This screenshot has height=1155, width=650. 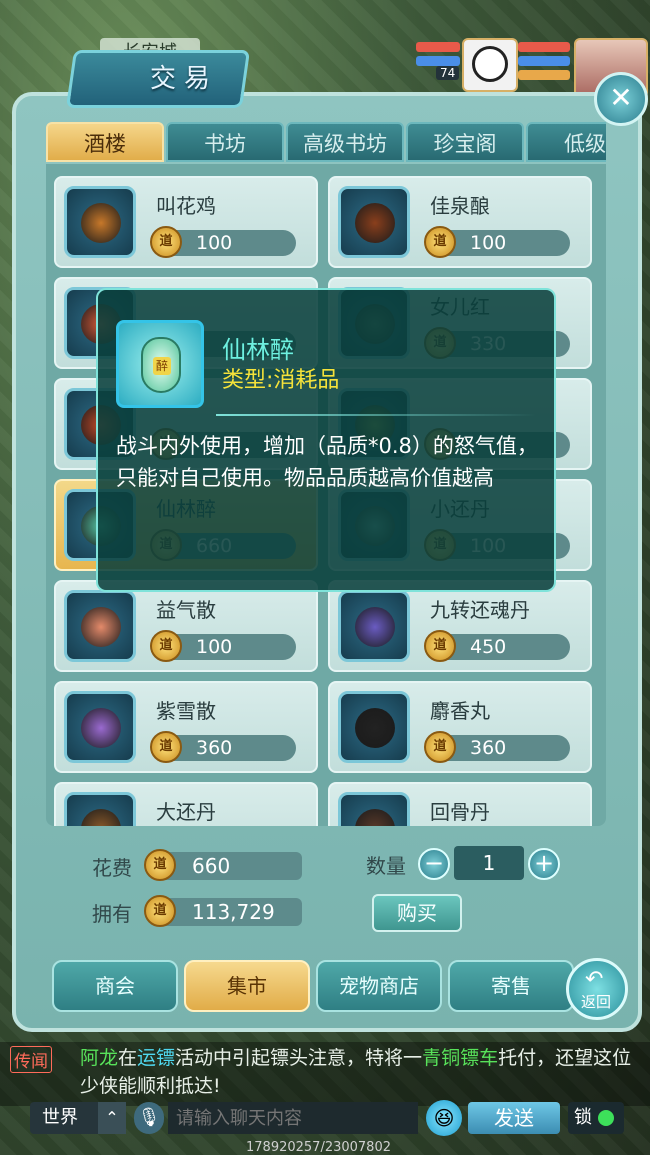 I want to click on chat-input, so click(x=293, y=1118).